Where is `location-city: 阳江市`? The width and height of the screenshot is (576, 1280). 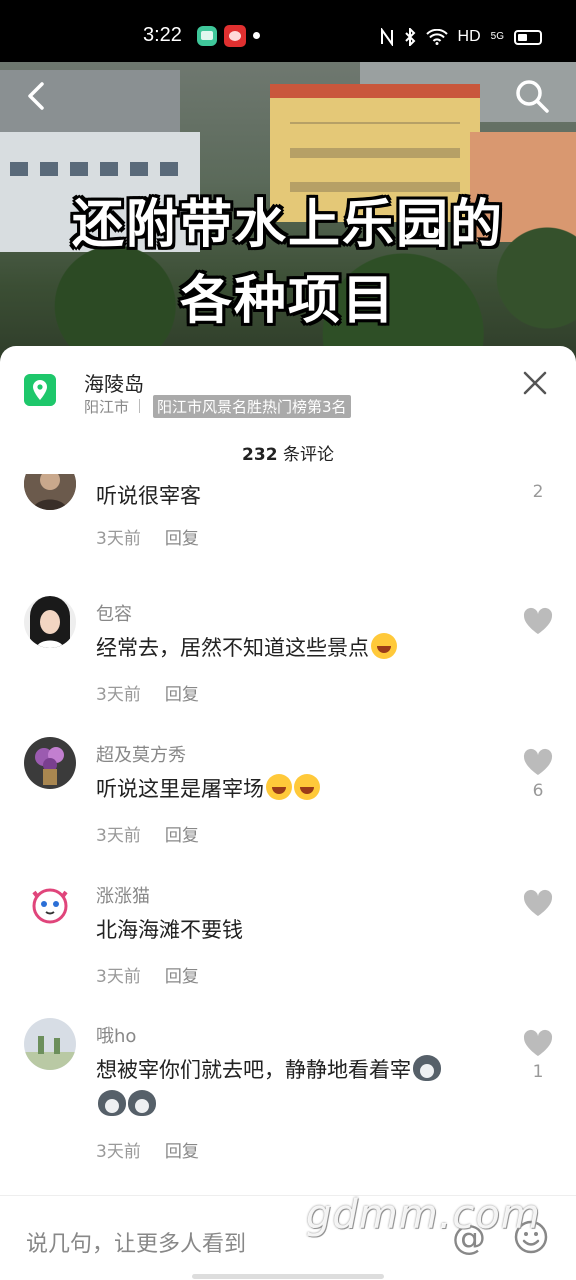 location-city: 阳江市 is located at coordinates (107, 407).